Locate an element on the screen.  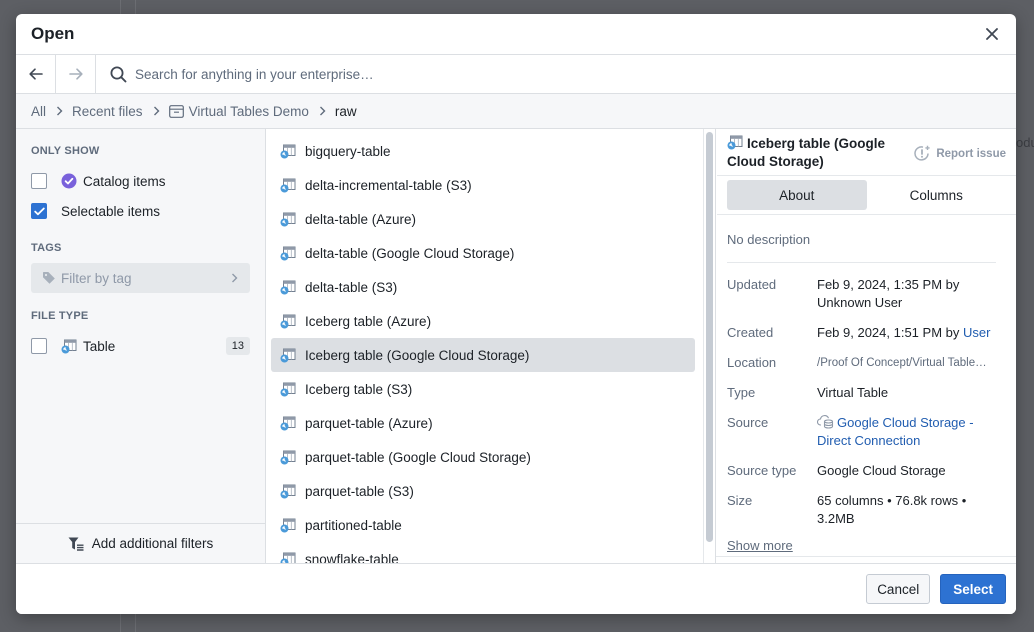
file-list-item: delta-table (Google Cloud Storage) is located at coordinates (483, 253).